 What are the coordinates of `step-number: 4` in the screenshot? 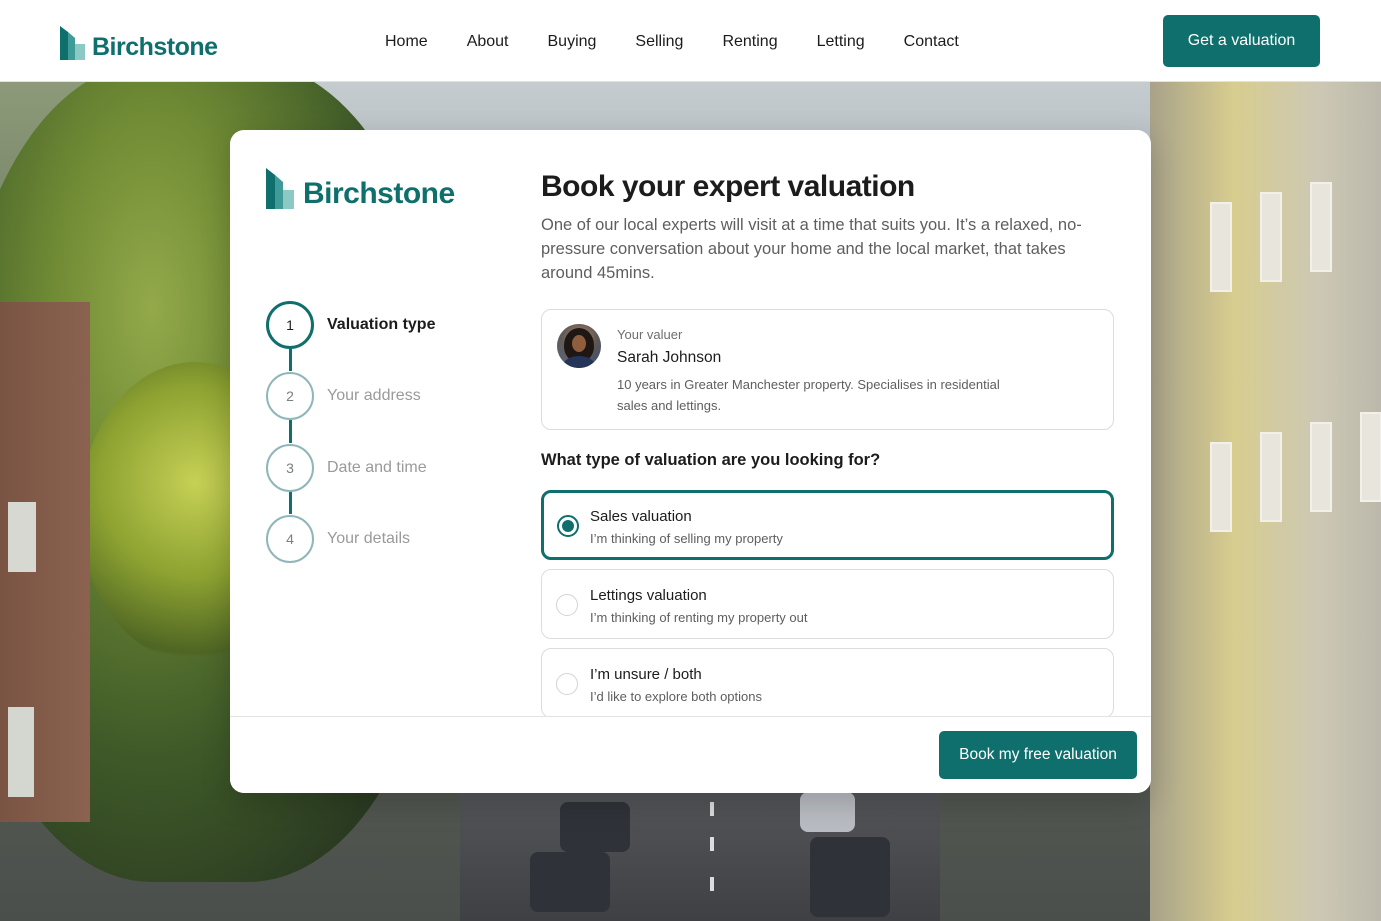 It's located at (290, 539).